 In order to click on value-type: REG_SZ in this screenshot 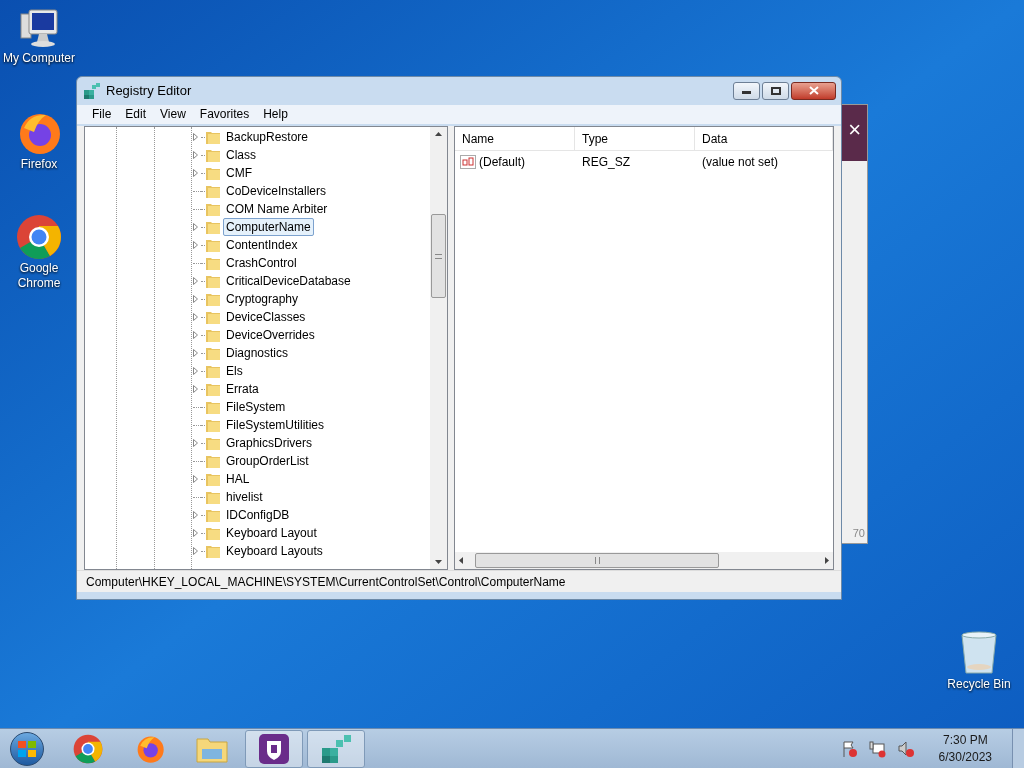, I will do `click(606, 163)`.